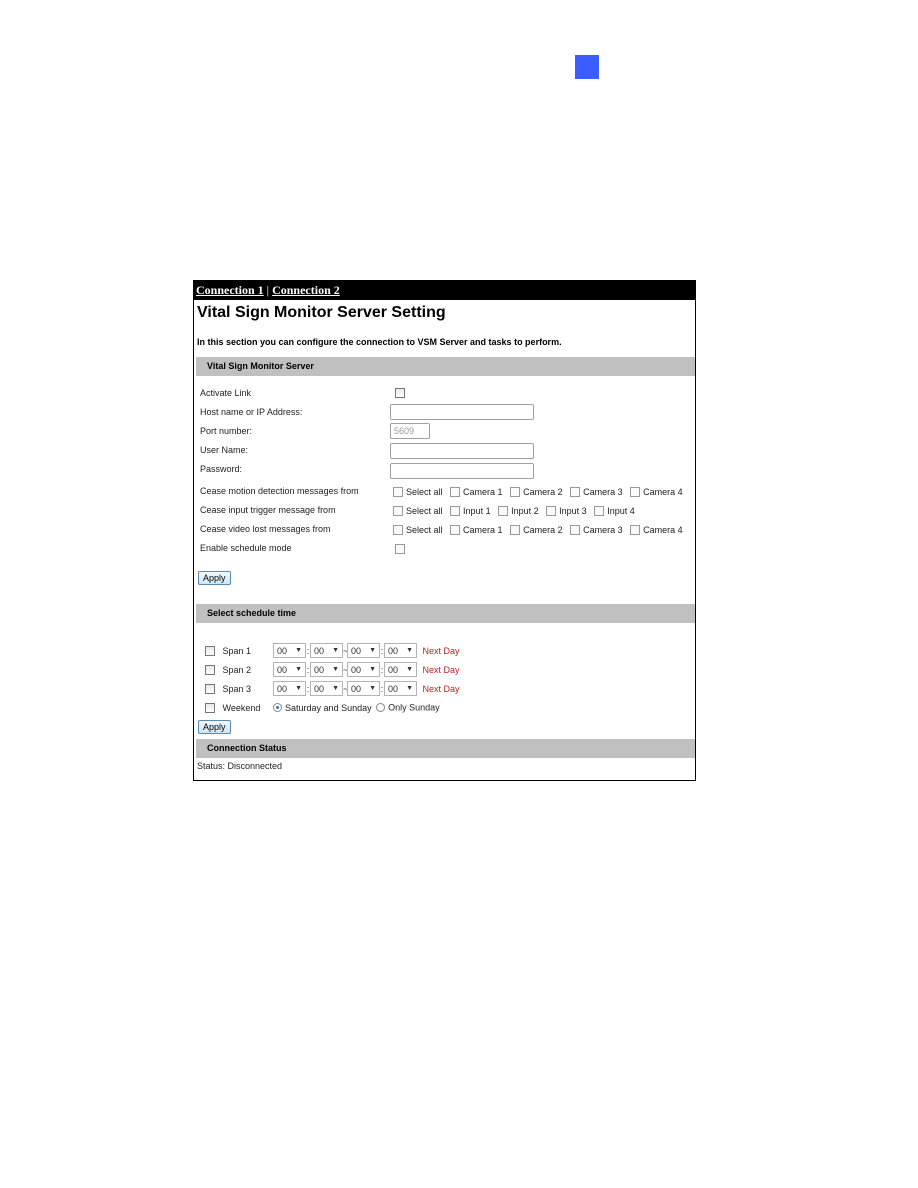 The width and height of the screenshot is (918, 1188). What do you see at coordinates (306, 290) in the screenshot?
I see `tab-connection-2: Connection 2` at bounding box center [306, 290].